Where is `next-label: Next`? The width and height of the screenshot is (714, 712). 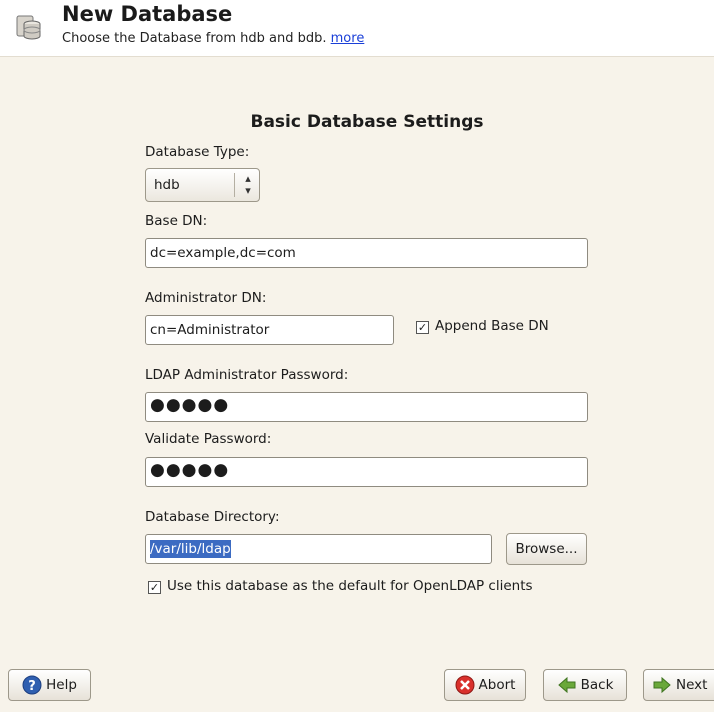 next-label: Next is located at coordinates (692, 685).